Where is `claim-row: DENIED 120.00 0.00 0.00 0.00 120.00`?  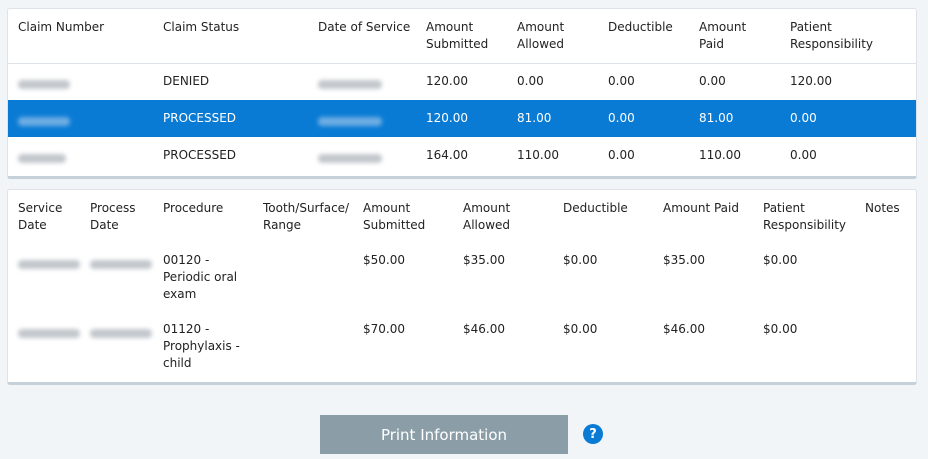
claim-row: DENIED 120.00 0.00 0.00 0.00 120.00 is located at coordinates (462, 82).